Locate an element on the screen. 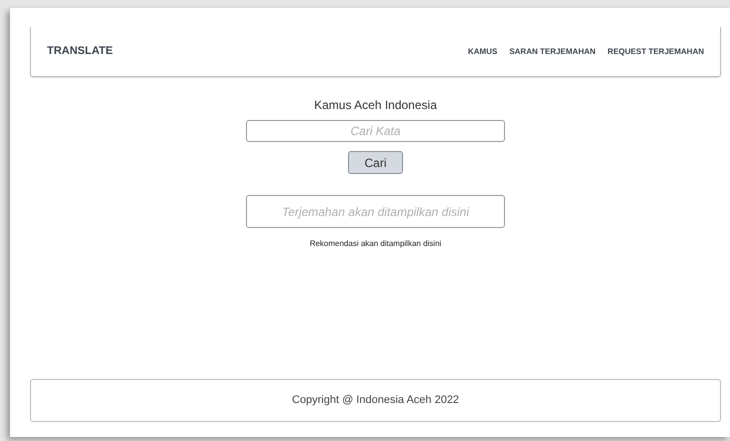 The width and height of the screenshot is (730, 441). page-title: Kamus Aceh Indonesia is located at coordinates (375, 105).